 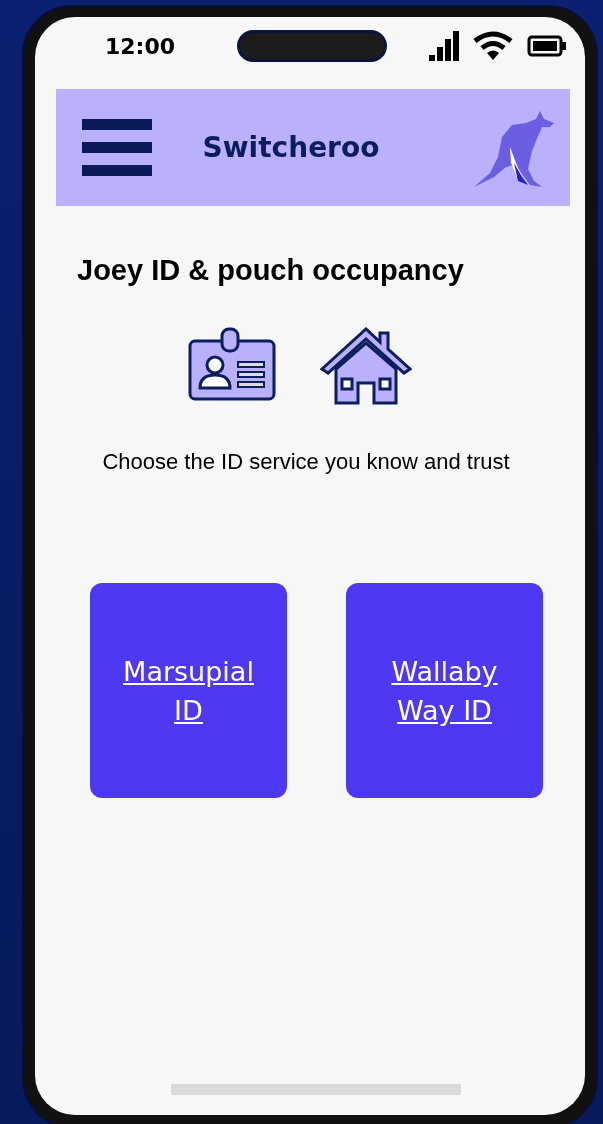 I want to click on service-button: Wallaby Way ID, so click(x=444, y=690).